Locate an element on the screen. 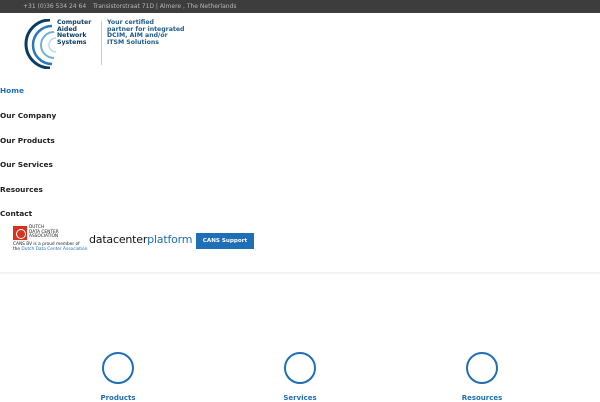 The width and height of the screenshot is (600, 402). ddca-link: Dutch Data Center Association is located at coordinates (54, 249).